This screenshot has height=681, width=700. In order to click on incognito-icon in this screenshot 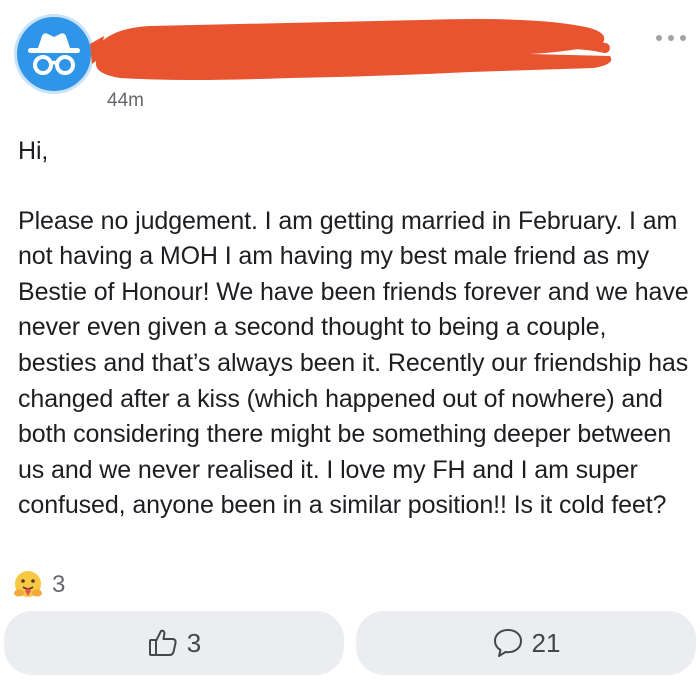, I will do `click(54, 54)`.